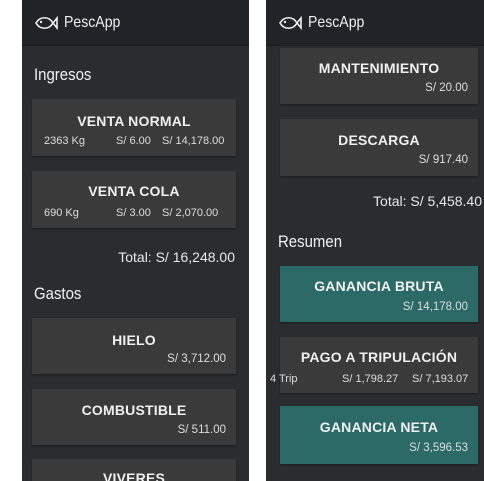 The height and width of the screenshot is (481, 484). I want to click on venta-normal-title: VENTA NORMAL, so click(134, 121).